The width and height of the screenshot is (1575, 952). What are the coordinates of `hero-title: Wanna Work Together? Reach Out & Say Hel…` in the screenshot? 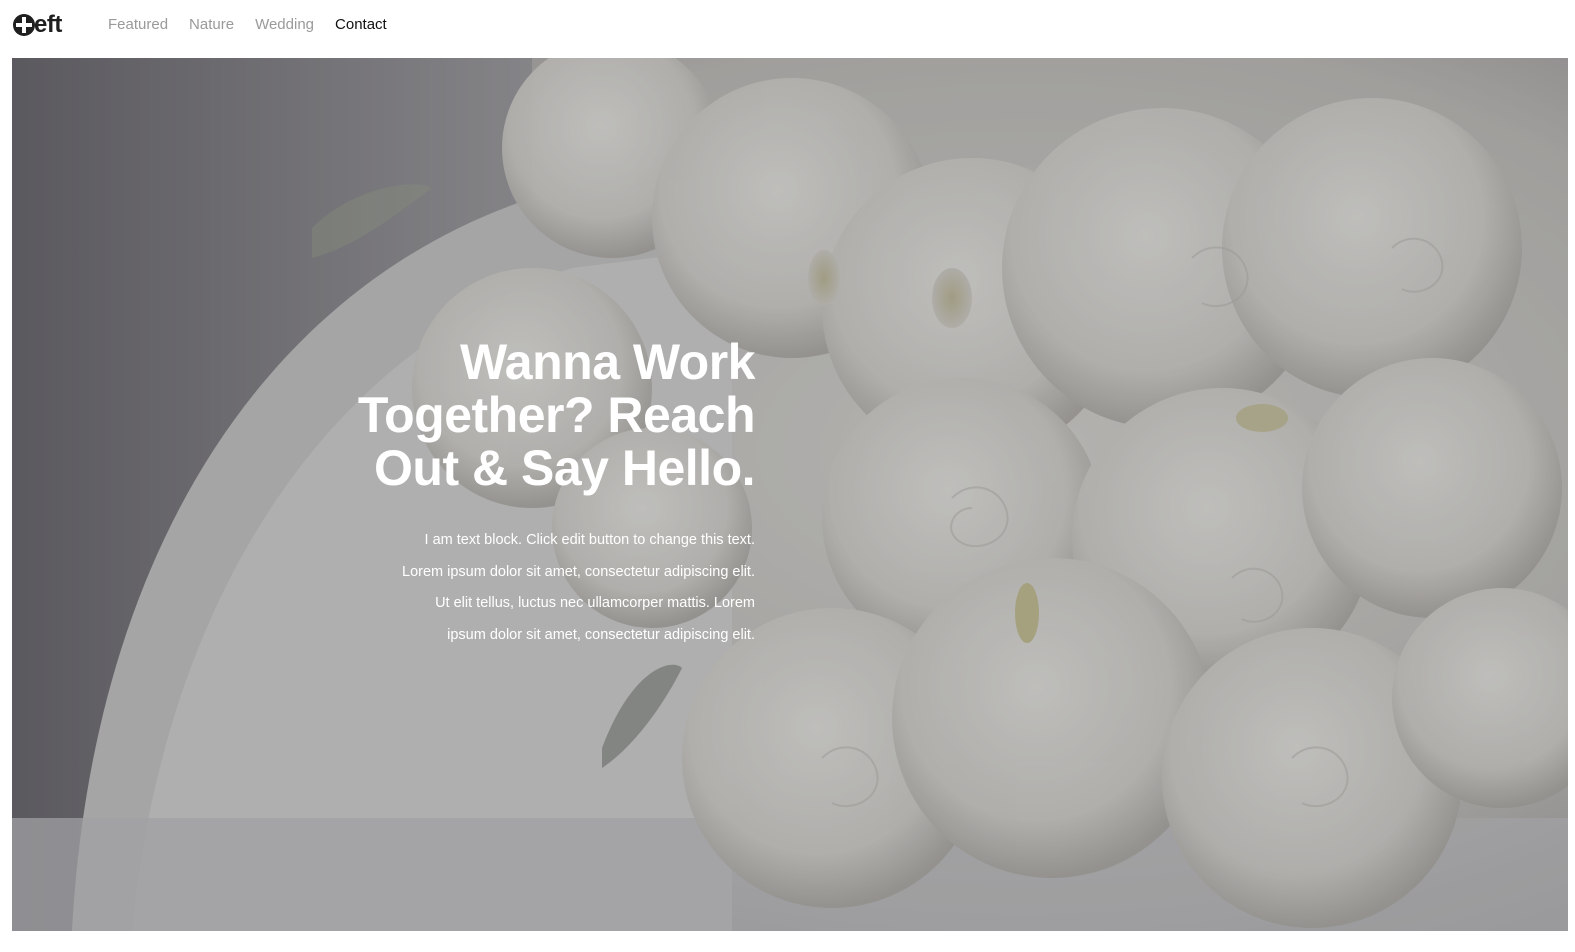 It's located at (545, 415).